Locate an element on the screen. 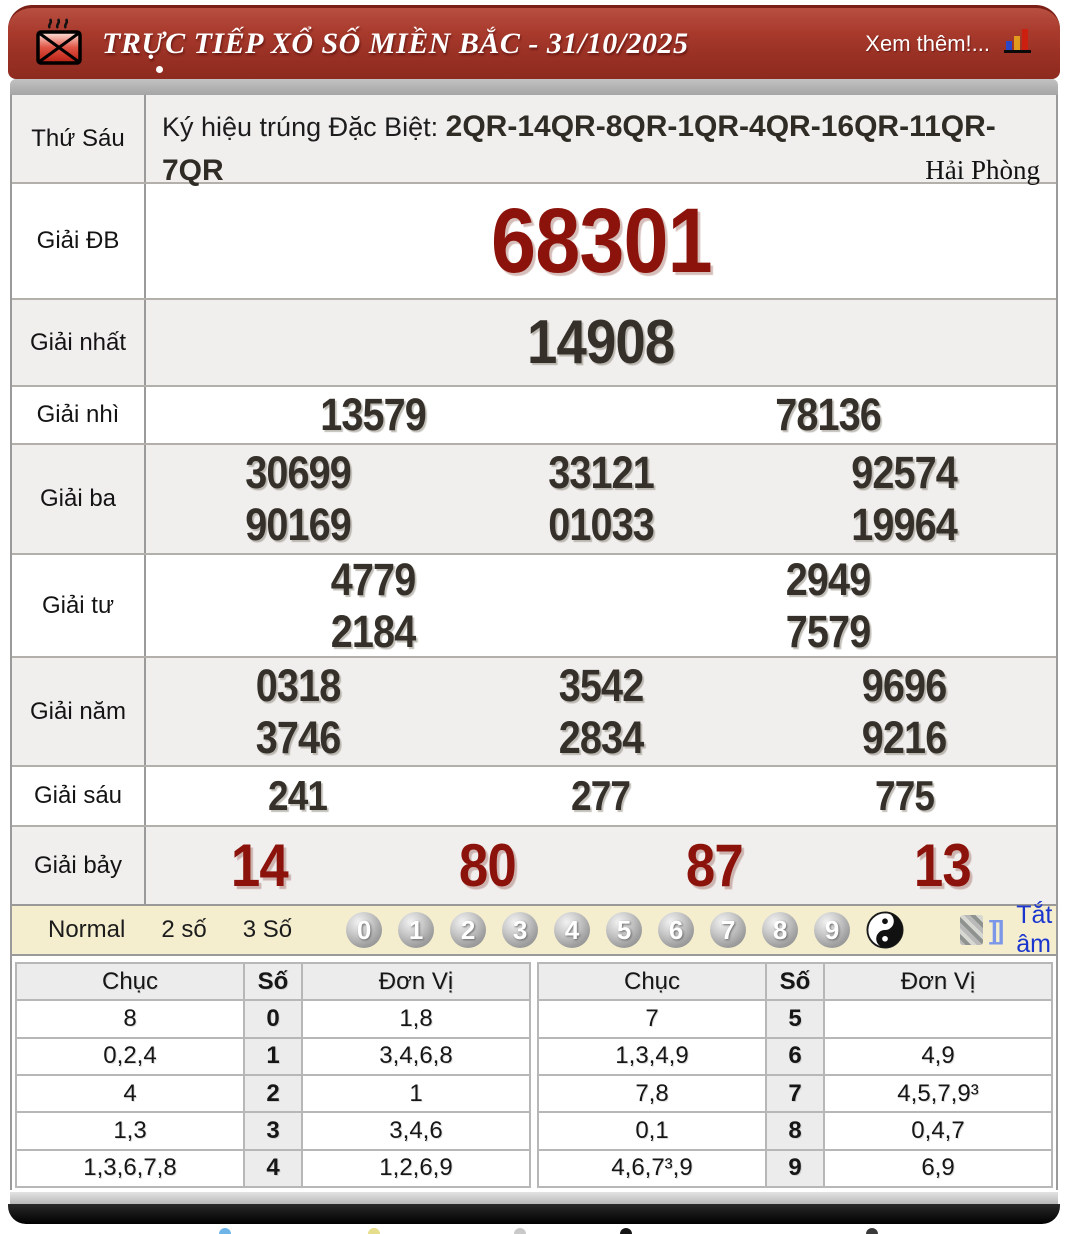 The height and width of the screenshot is (1234, 1068). prize-number: 13579 is located at coordinates (374, 414).